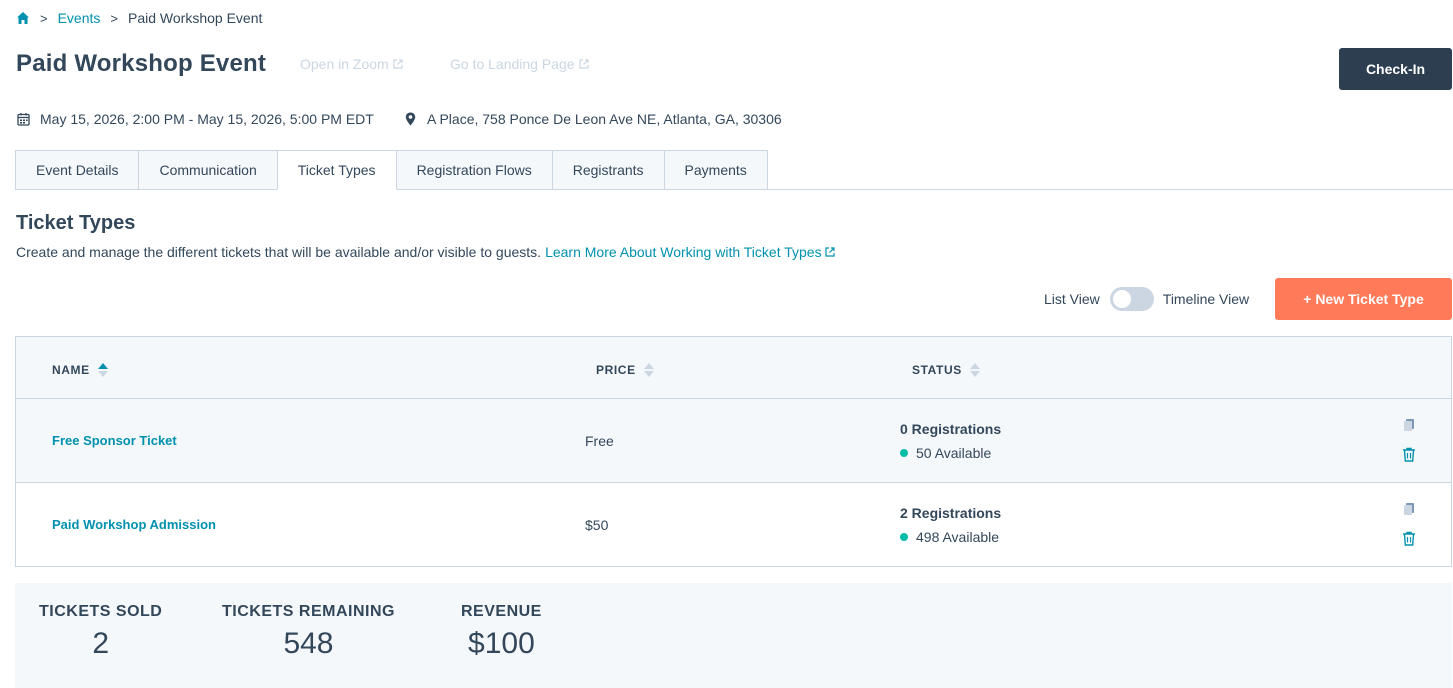 This screenshot has height=688, width=1453. I want to click on ticket-registrations: 2 Registrations, so click(951, 513).